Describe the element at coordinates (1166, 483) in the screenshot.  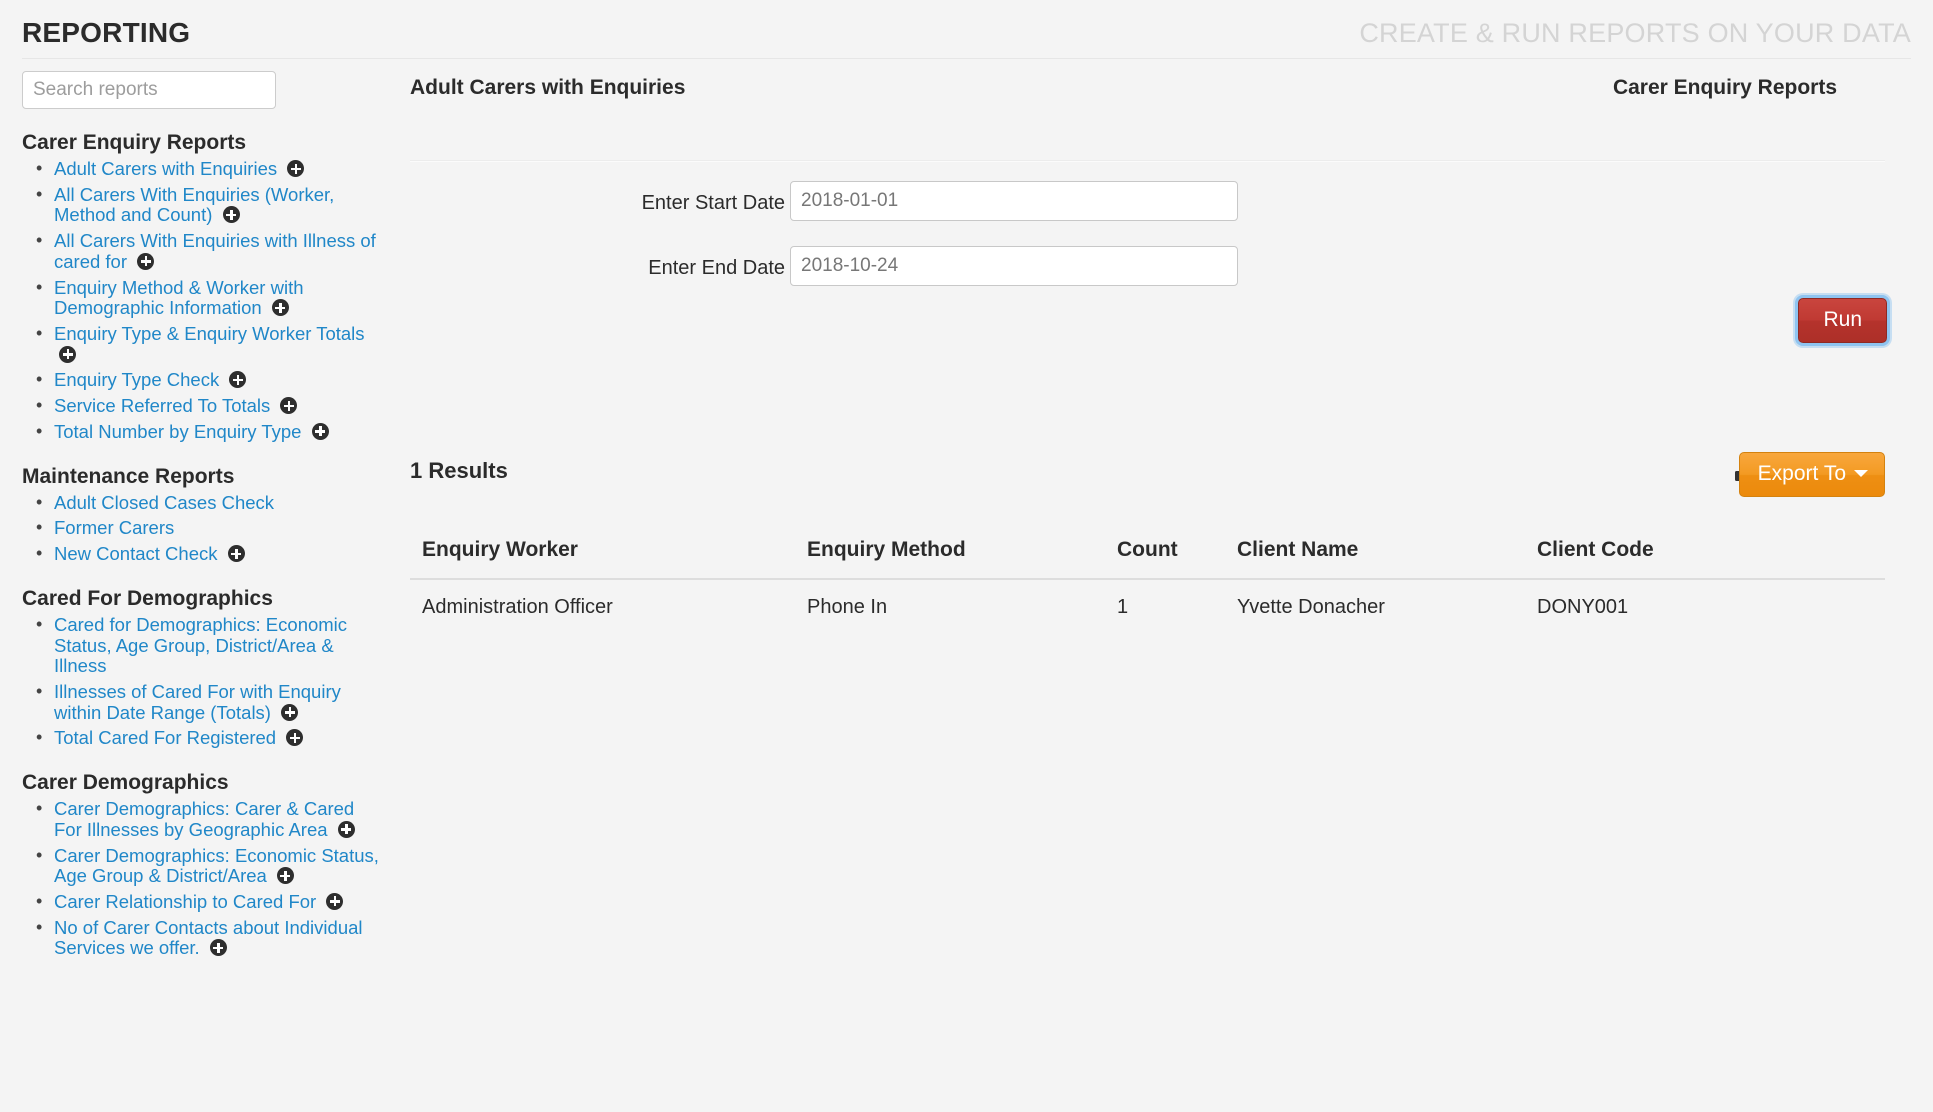
I see `results-toolbar: 1 Results Export To` at that location.